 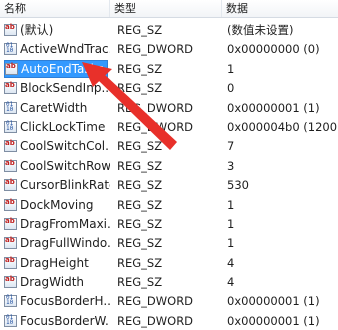 What do you see at coordinates (166, 8) in the screenshot?
I see `column-header-type: 类型` at bounding box center [166, 8].